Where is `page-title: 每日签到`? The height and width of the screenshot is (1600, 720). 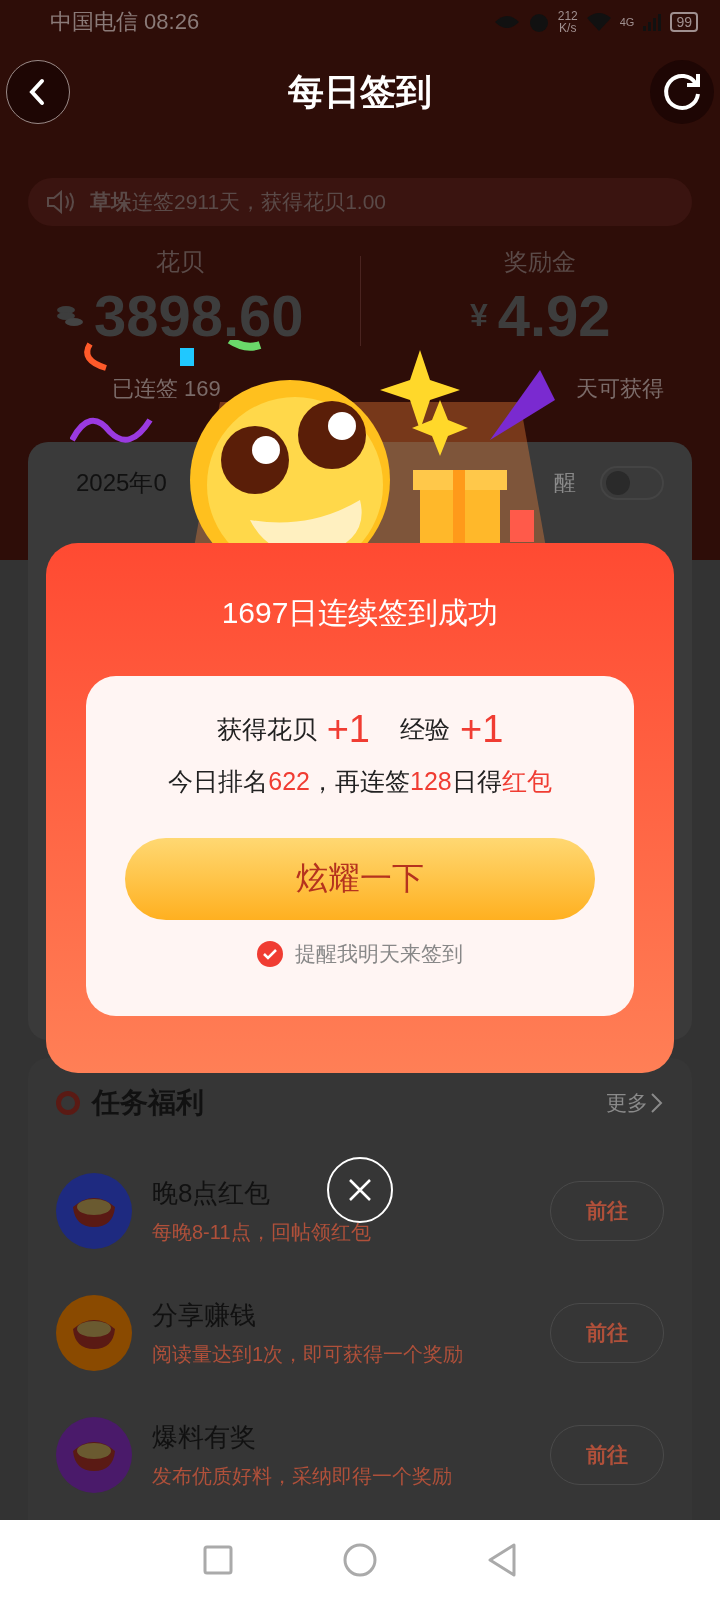
page-title: 每日签到 is located at coordinates (360, 91).